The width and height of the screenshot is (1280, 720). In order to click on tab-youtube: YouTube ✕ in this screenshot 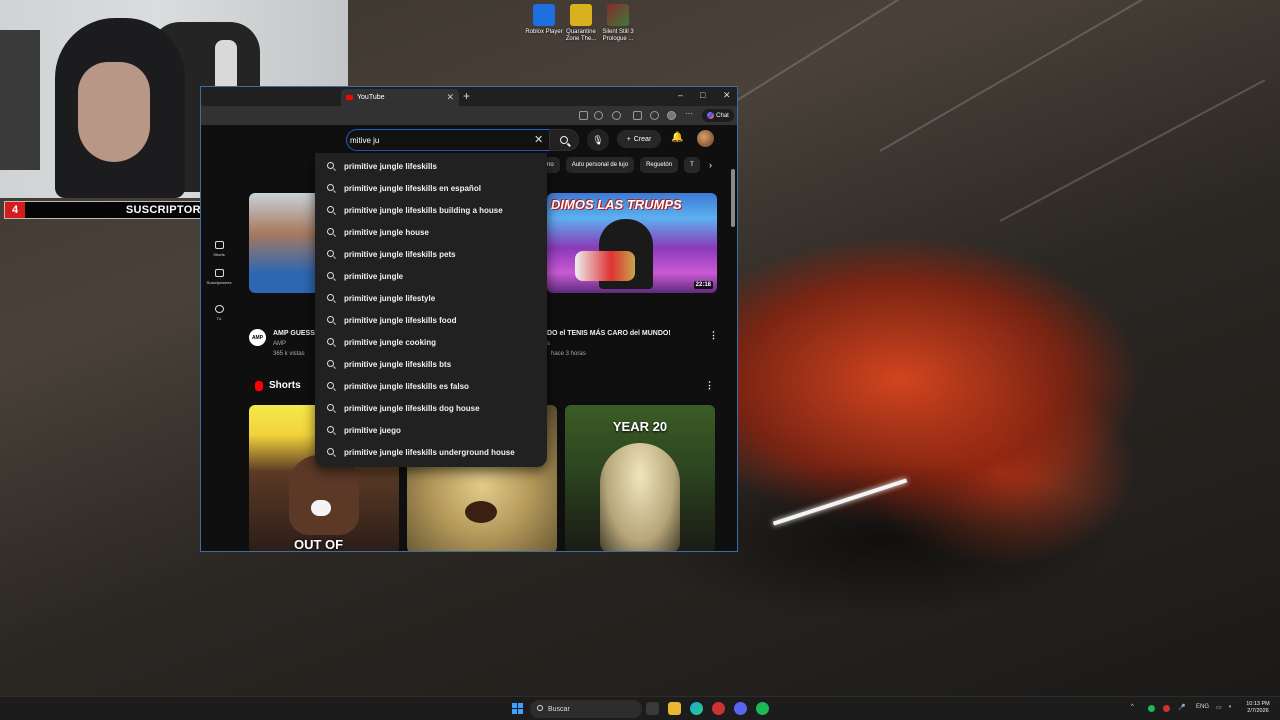, I will do `click(400, 97)`.